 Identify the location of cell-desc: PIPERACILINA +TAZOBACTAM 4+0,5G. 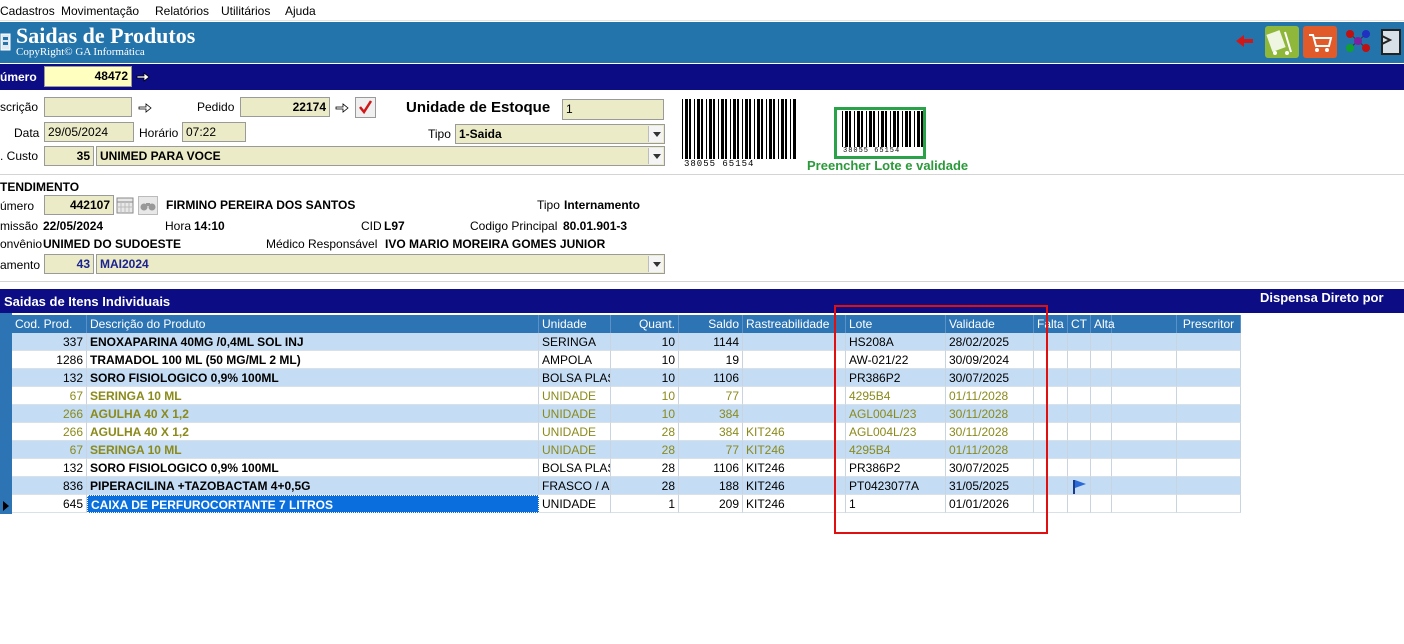
(313, 486).